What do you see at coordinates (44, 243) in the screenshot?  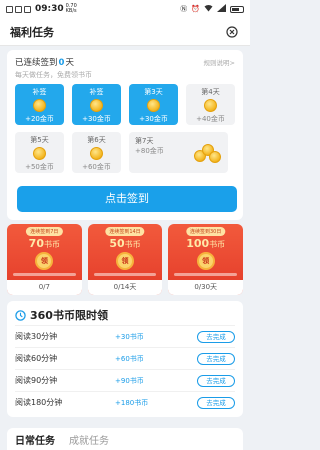 I see `reward-amount: 70书币` at bounding box center [44, 243].